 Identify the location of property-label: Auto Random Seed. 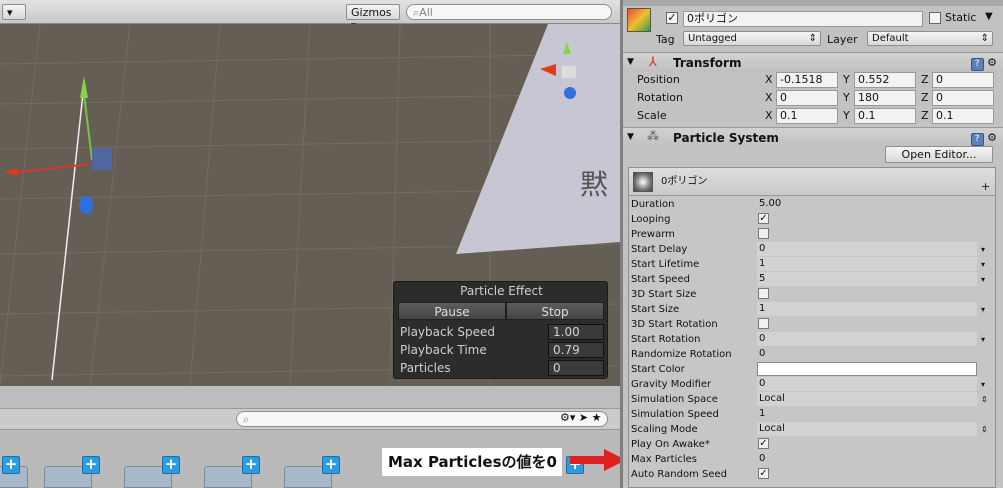
(679, 474).